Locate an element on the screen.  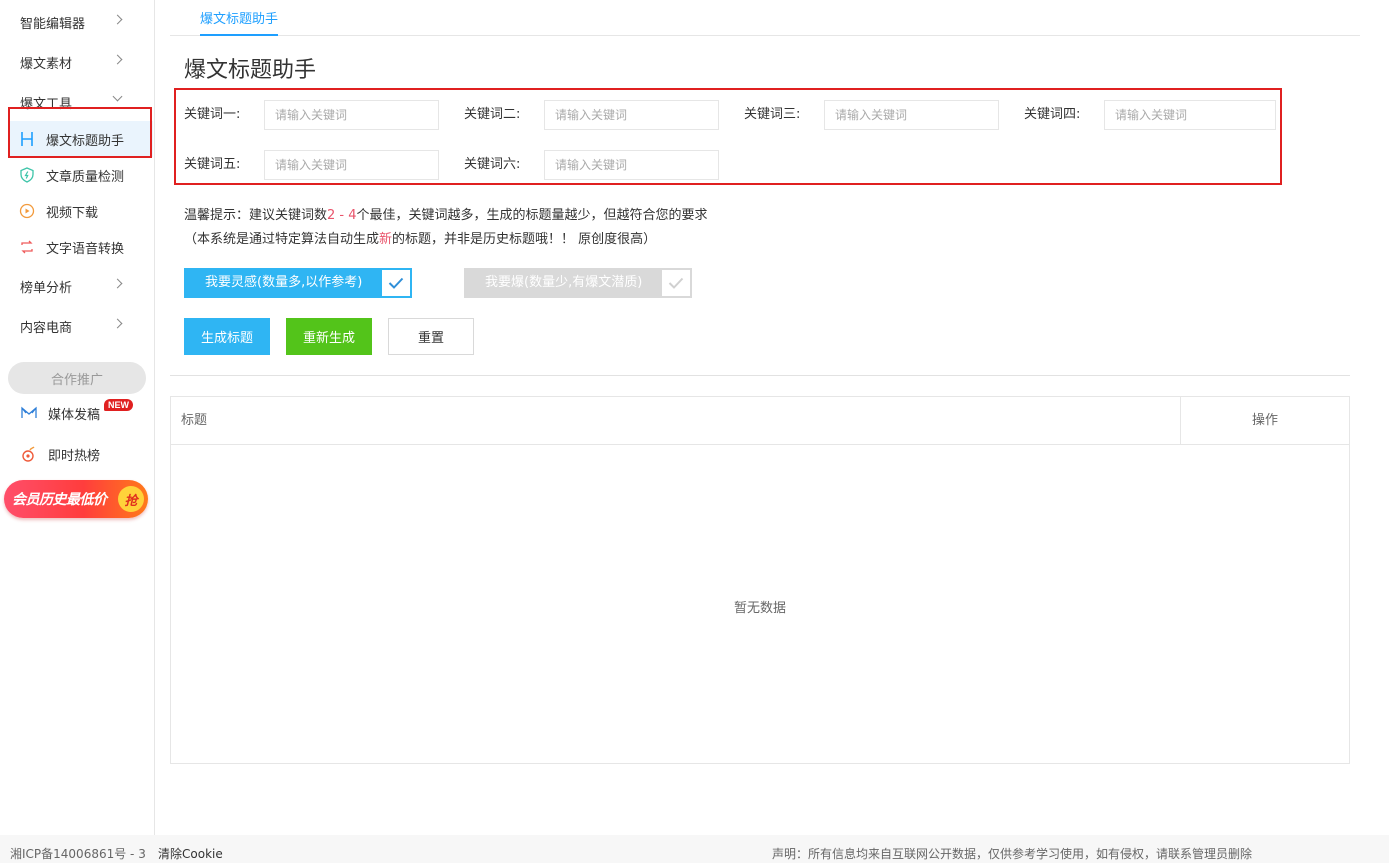
tip-text: （本系统是通过特定算法自动生成 is located at coordinates (282, 239).